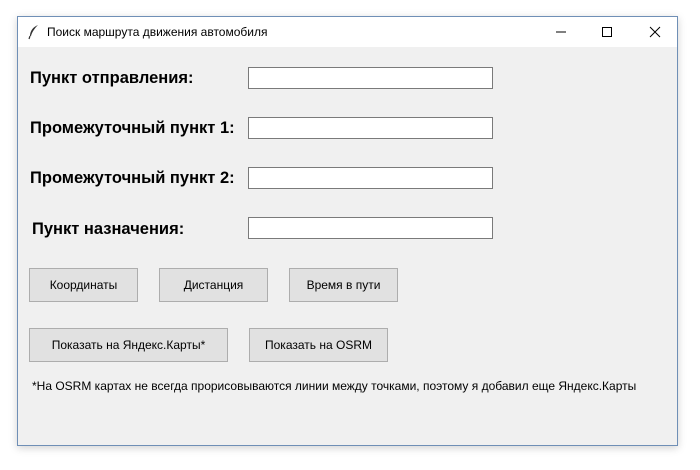 This screenshot has width=700, height=470. What do you see at coordinates (157, 32) in the screenshot?
I see `window-title: Поиск маршрута движения автомобиля` at bounding box center [157, 32].